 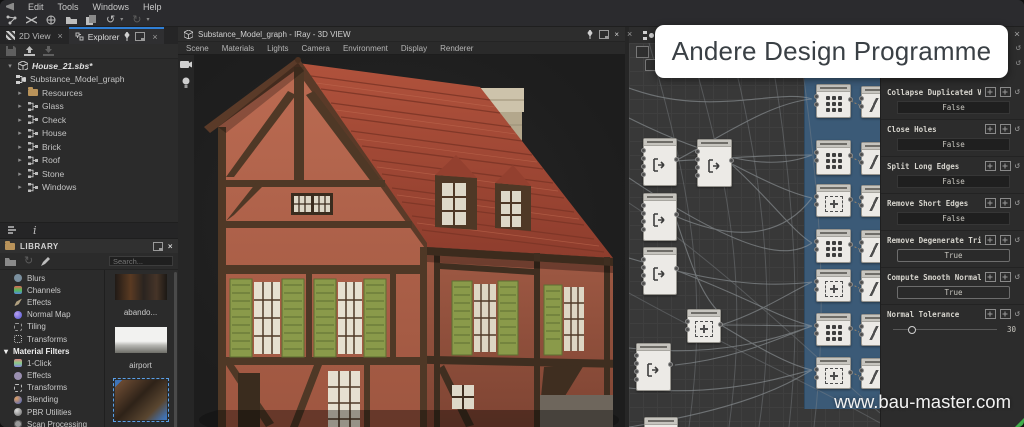 I want to click on menu-windows: Windows, so click(x=111, y=7).